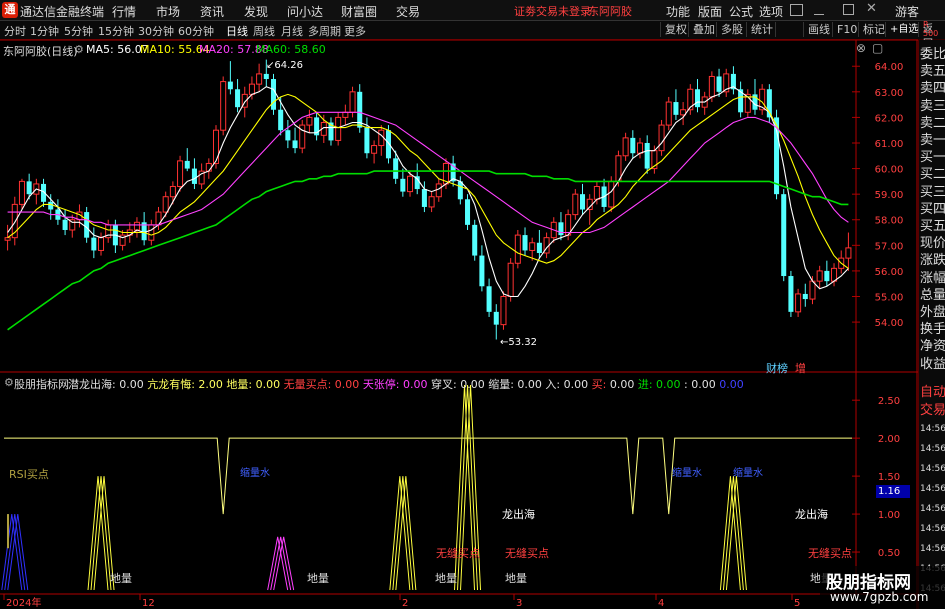 The image size is (945, 609). Describe the element at coordinates (889, 170) in the screenshot. I see `price-axis-label: 60.00` at that location.